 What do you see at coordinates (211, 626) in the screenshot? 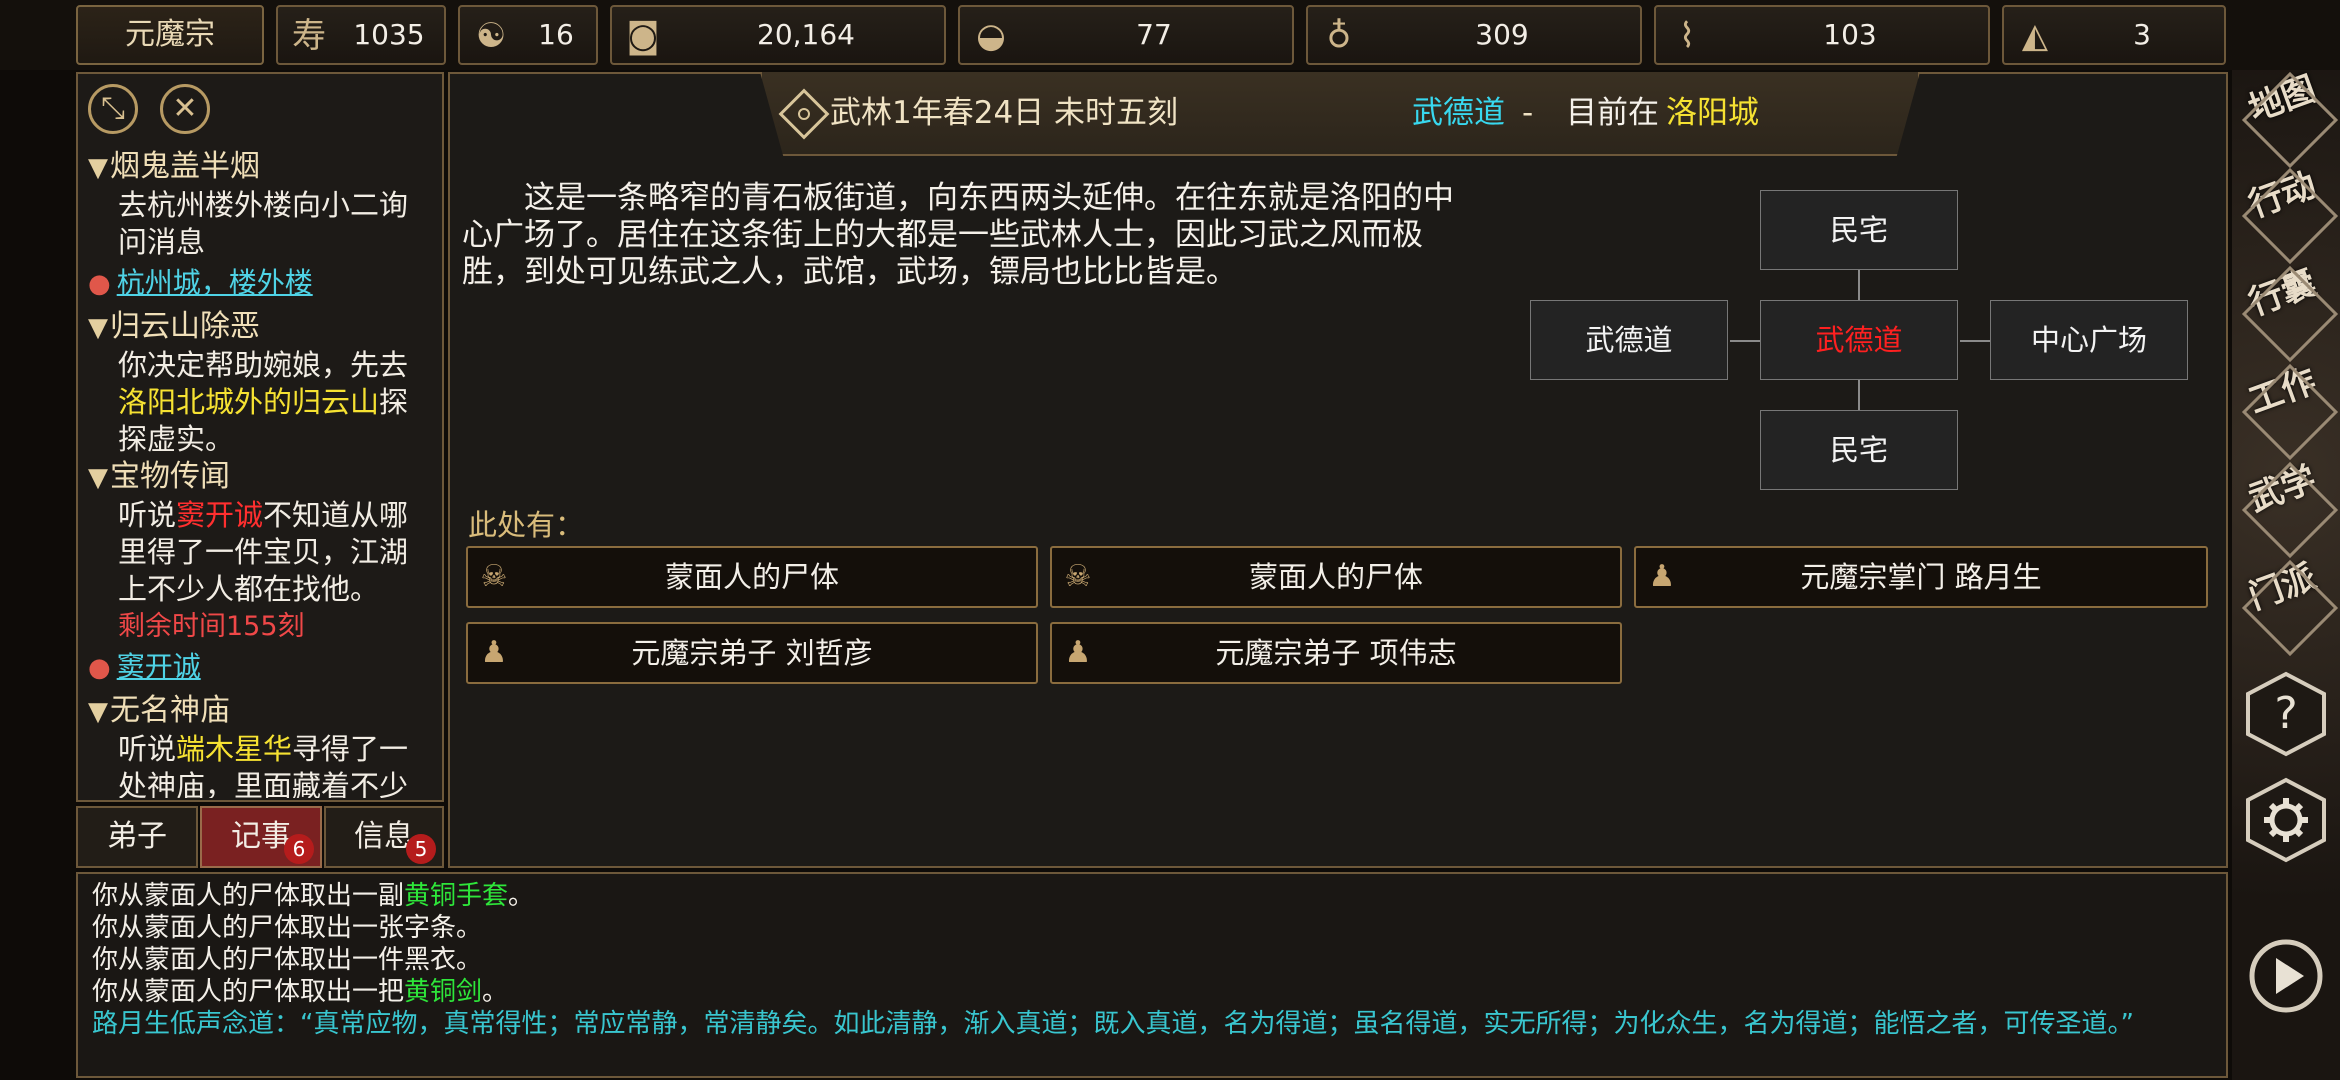
I see `quest-remaining-time: 剩余时间155刻` at bounding box center [211, 626].